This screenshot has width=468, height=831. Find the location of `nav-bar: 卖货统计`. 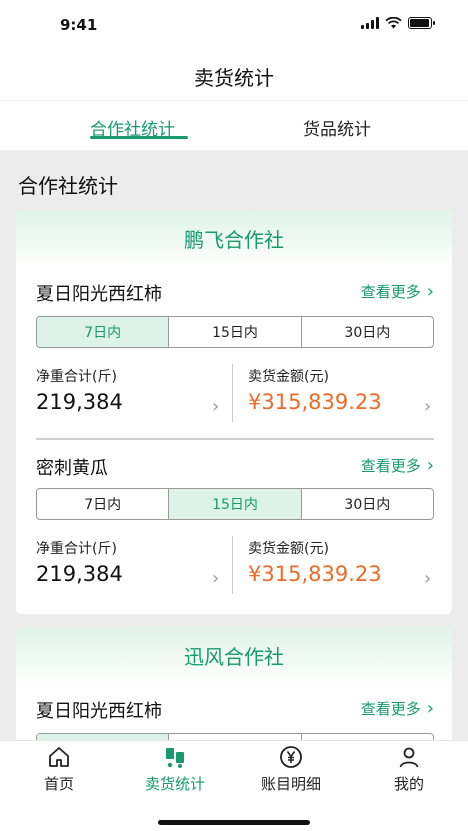

nav-bar: 卖货统计 is located at coordinates (234, 76).